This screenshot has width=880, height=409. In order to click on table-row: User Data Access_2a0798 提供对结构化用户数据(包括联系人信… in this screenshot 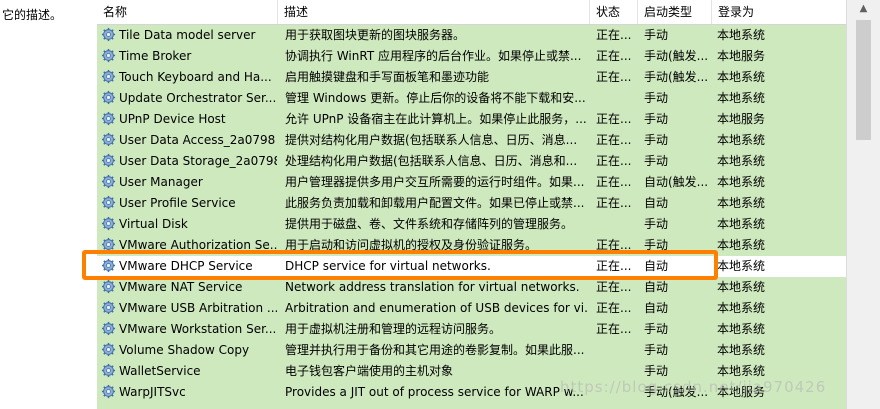, I will do `click(471, 140)`.